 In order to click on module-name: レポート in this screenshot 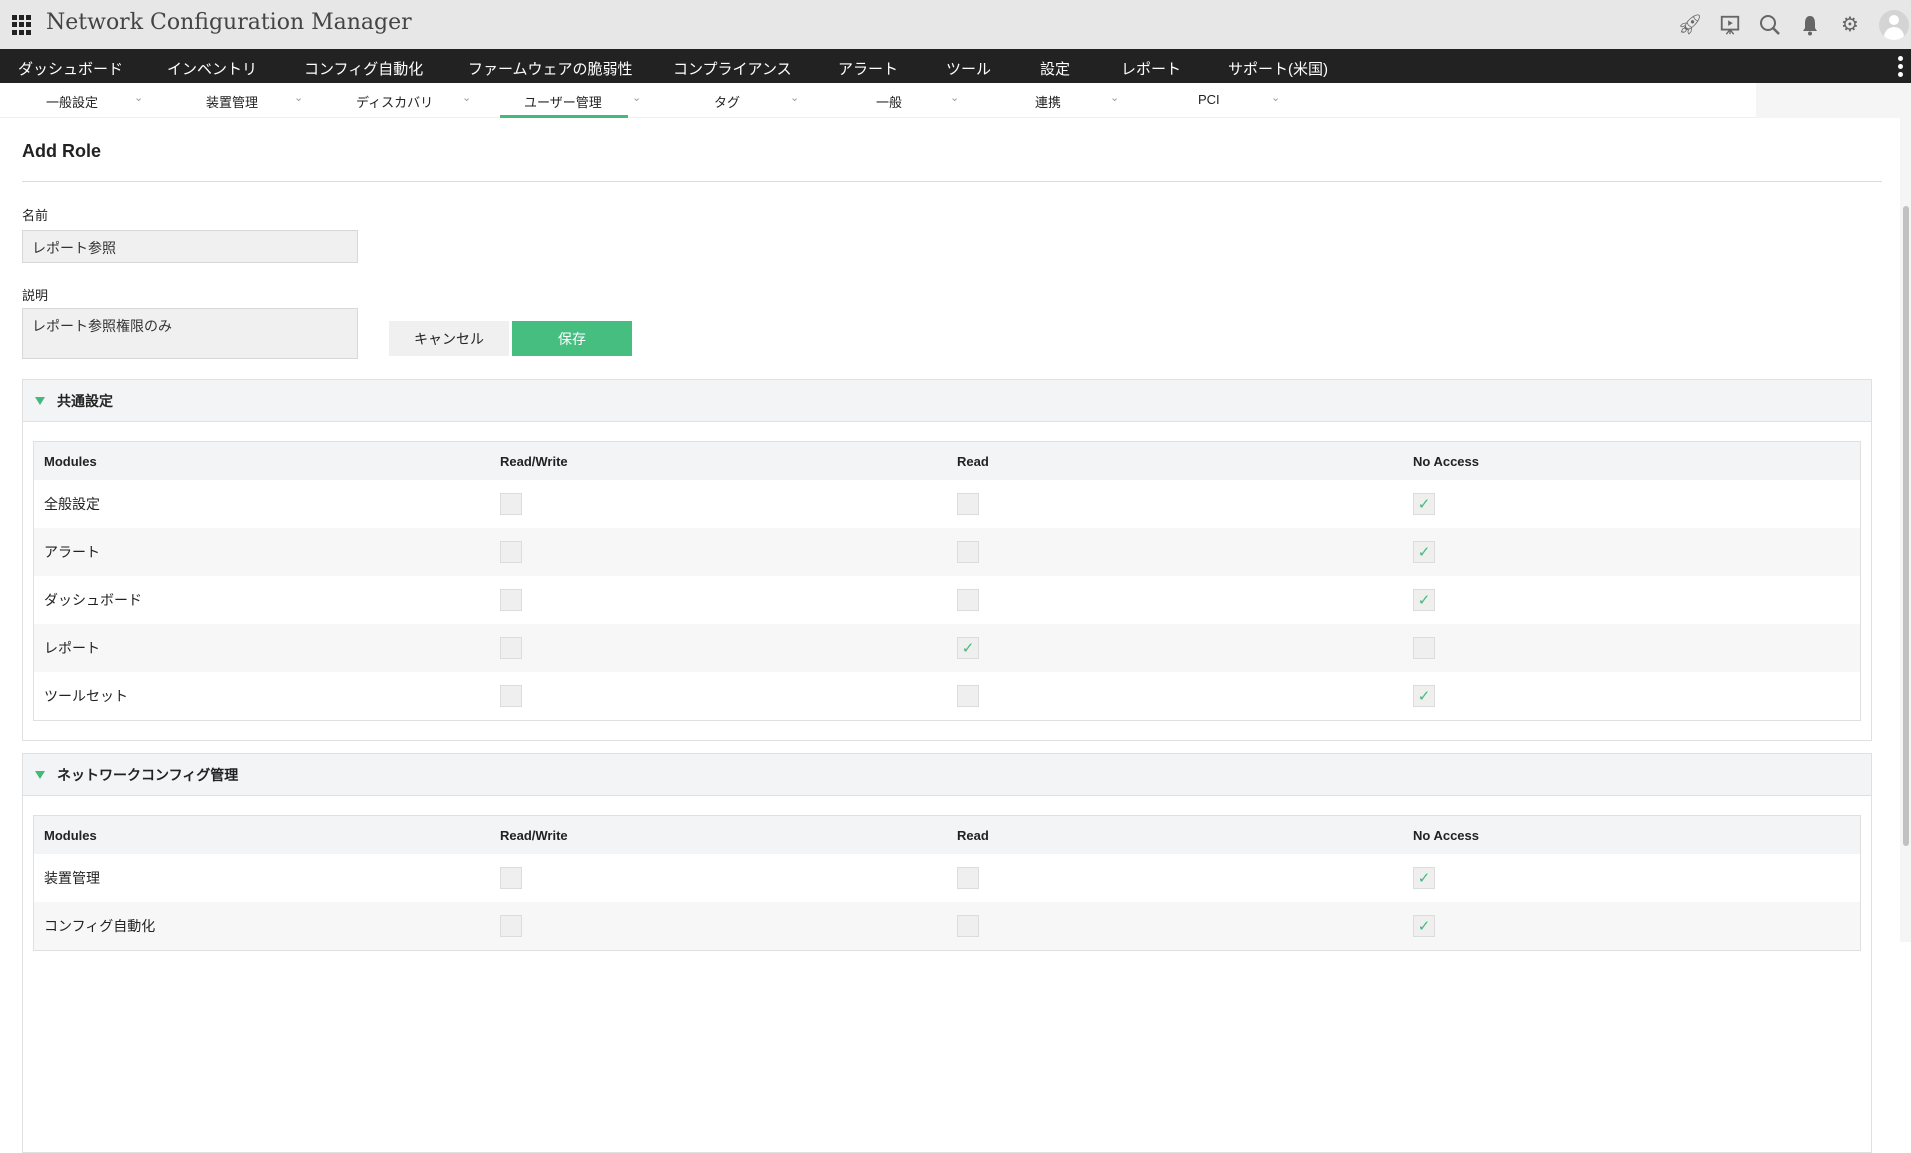, I will do `click(72, 648)`.